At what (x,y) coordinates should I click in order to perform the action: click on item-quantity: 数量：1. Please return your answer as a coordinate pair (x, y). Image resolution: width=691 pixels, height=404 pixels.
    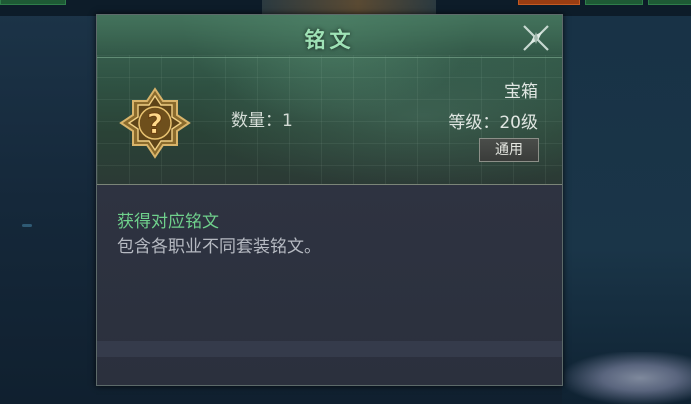
    Looking at the image, I should click on (262, 121).